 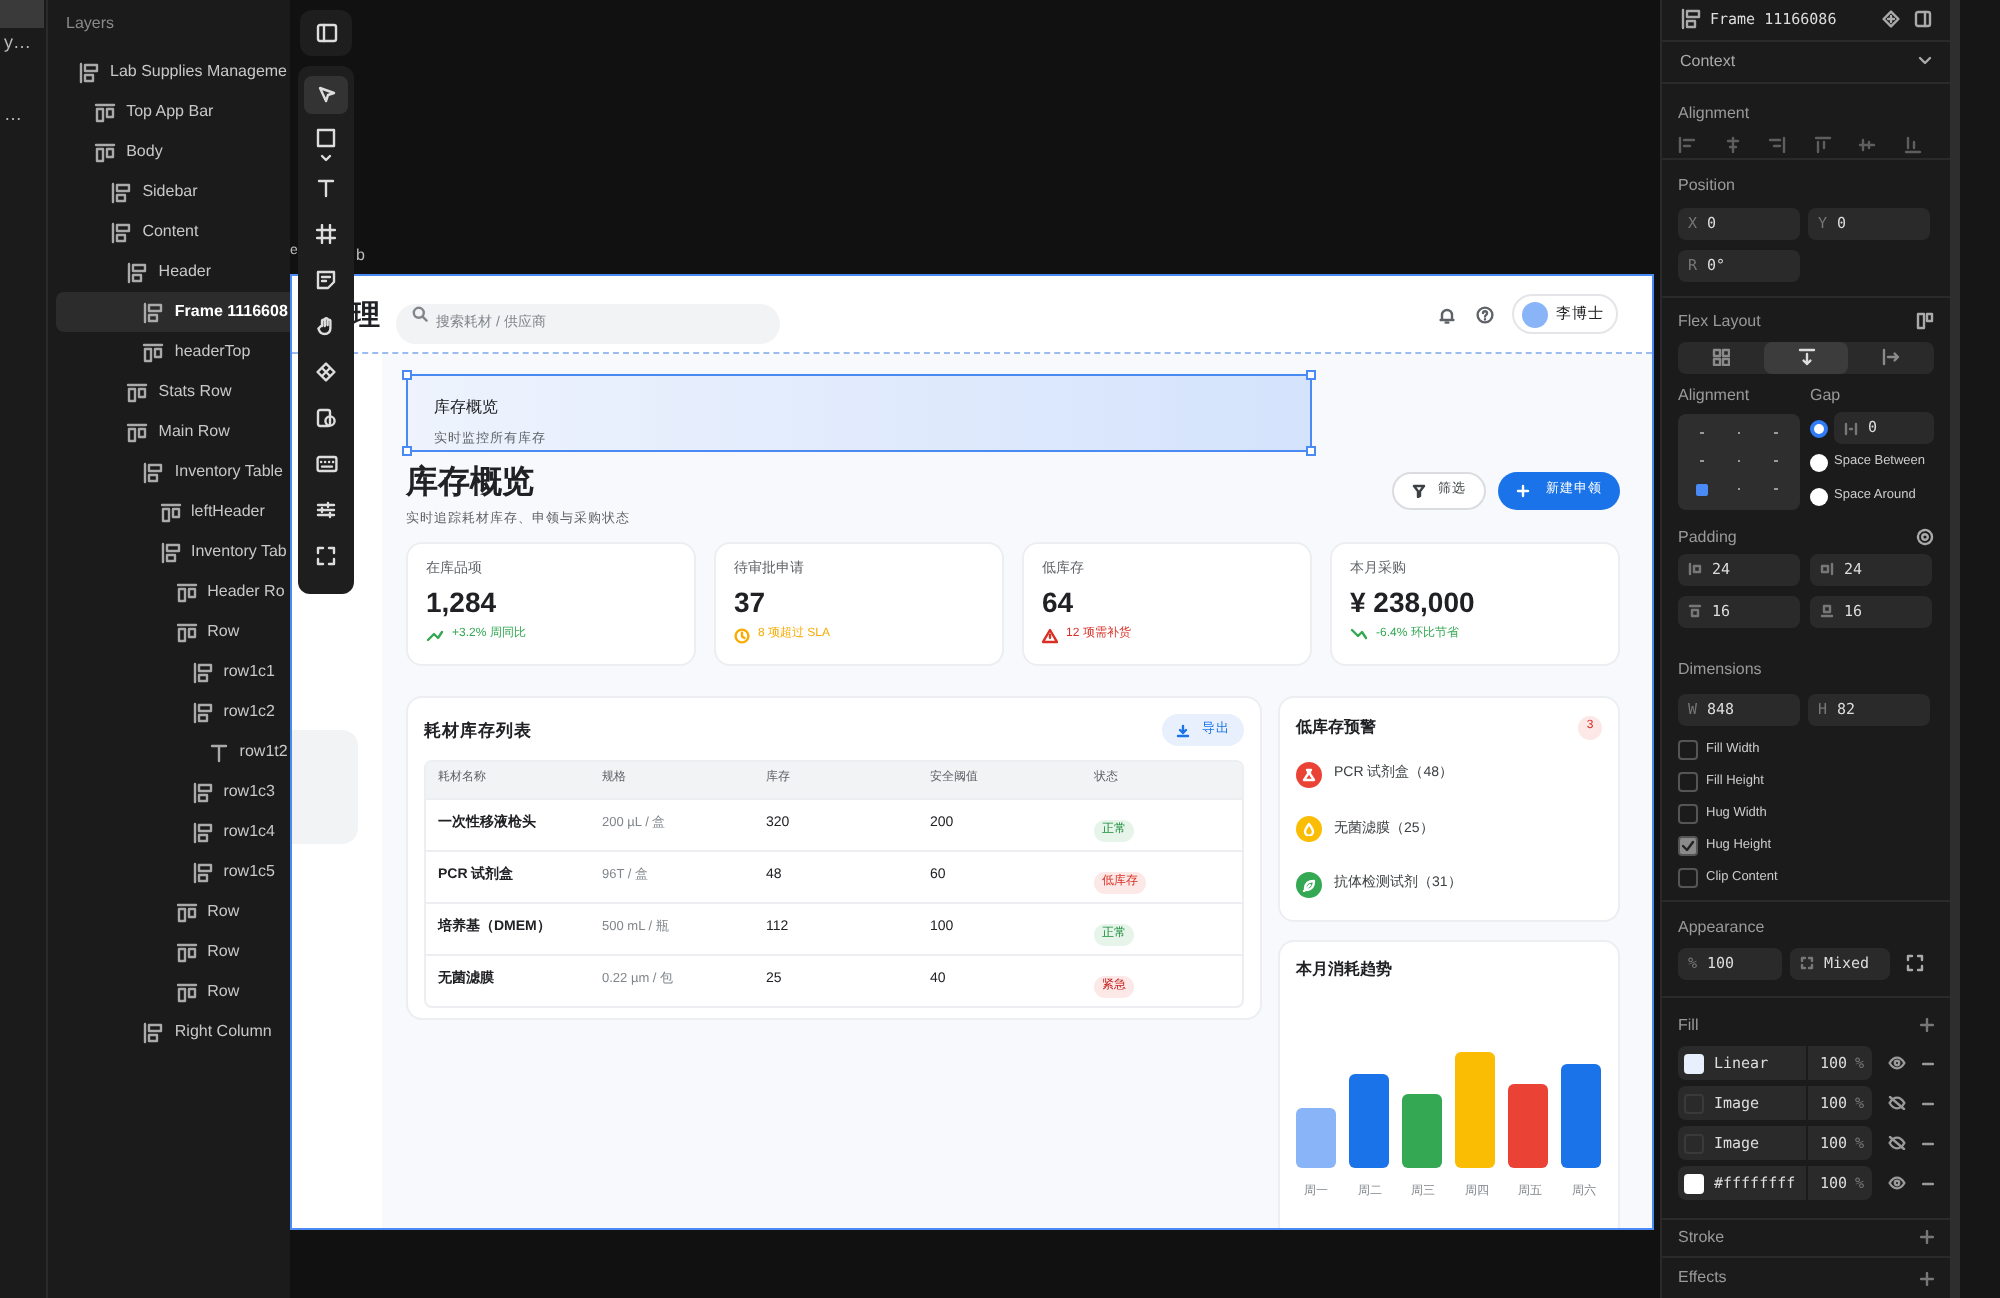 What do you see at coordinates (173, 472) in the screenshot?
I see `layer-item: Inventory Table` at bounding box center [173, 472].